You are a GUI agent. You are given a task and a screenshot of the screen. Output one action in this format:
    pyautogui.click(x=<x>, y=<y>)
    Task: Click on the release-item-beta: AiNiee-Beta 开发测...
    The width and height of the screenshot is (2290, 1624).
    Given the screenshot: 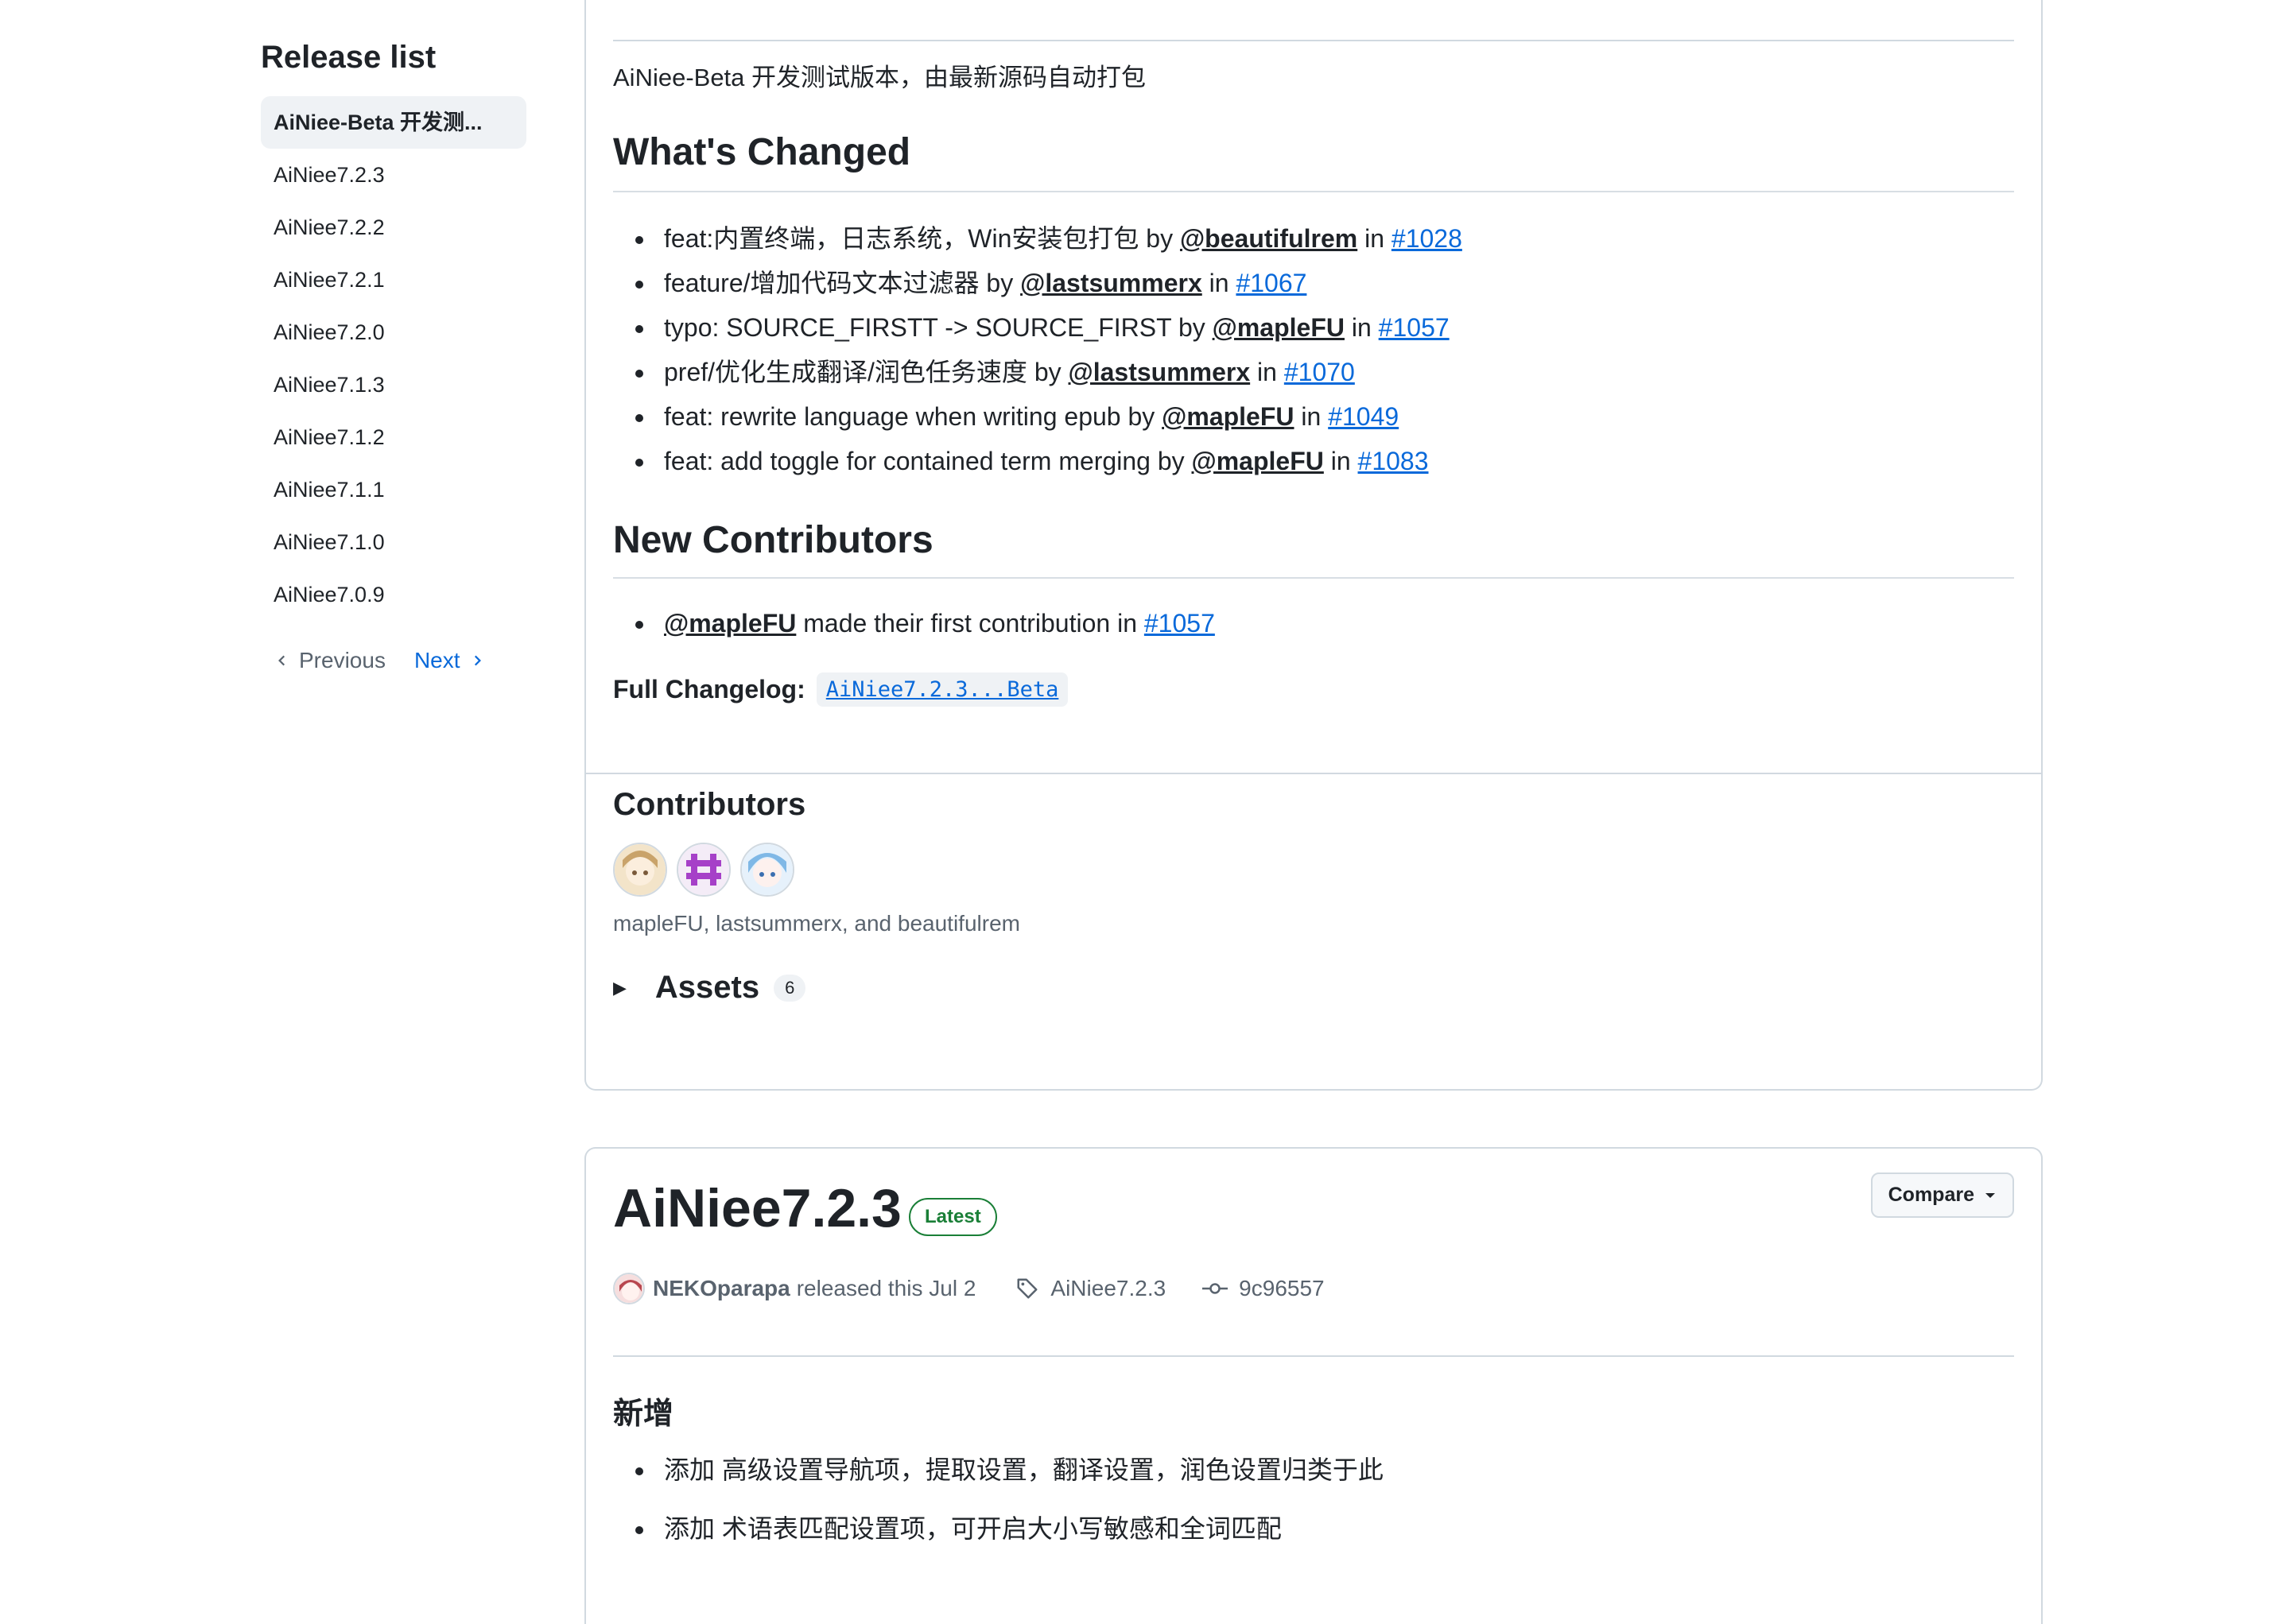 What is the action you would take?
    pyautogui.click(x=393, y=122)
    